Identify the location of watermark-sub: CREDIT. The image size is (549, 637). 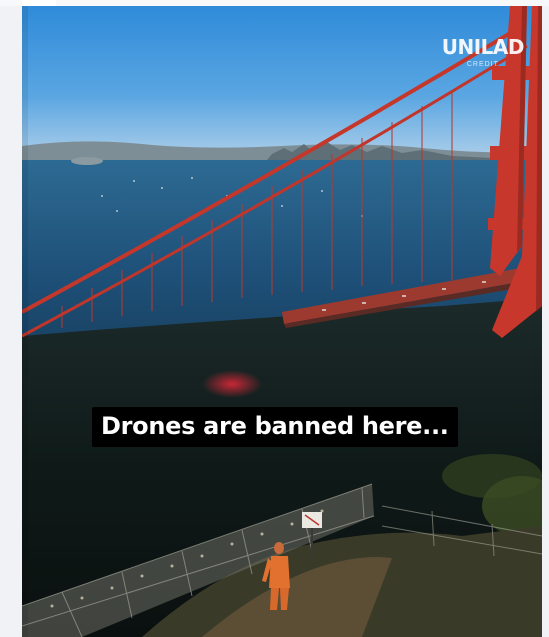
(482, 64).